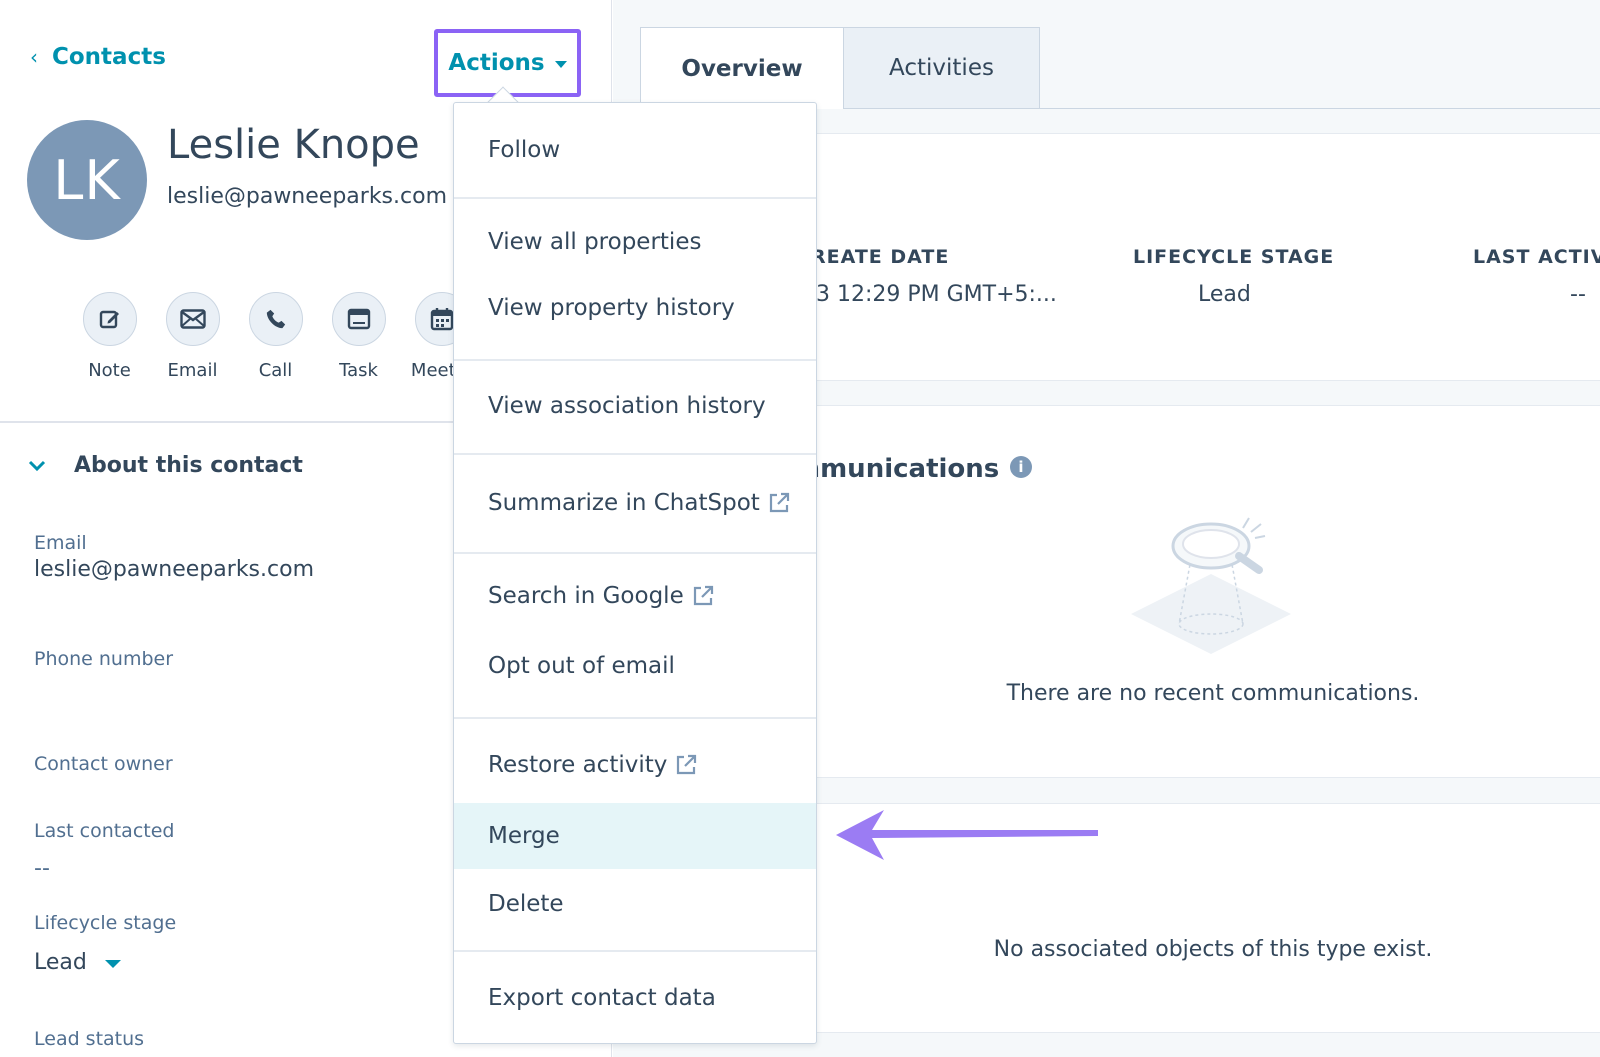  I want to click on menu-item-label: Search in Google, so click(586, 596).